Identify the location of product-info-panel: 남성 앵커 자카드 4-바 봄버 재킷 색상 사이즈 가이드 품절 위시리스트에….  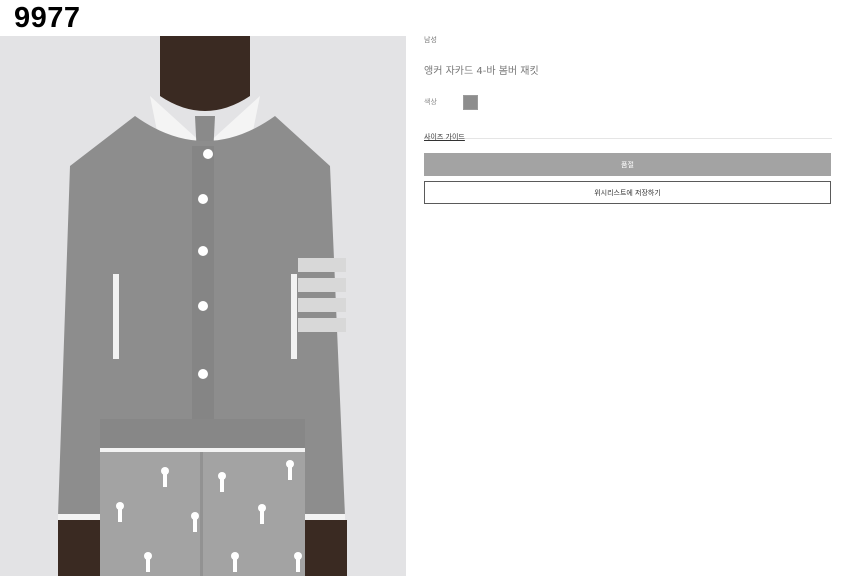
(628, 117).